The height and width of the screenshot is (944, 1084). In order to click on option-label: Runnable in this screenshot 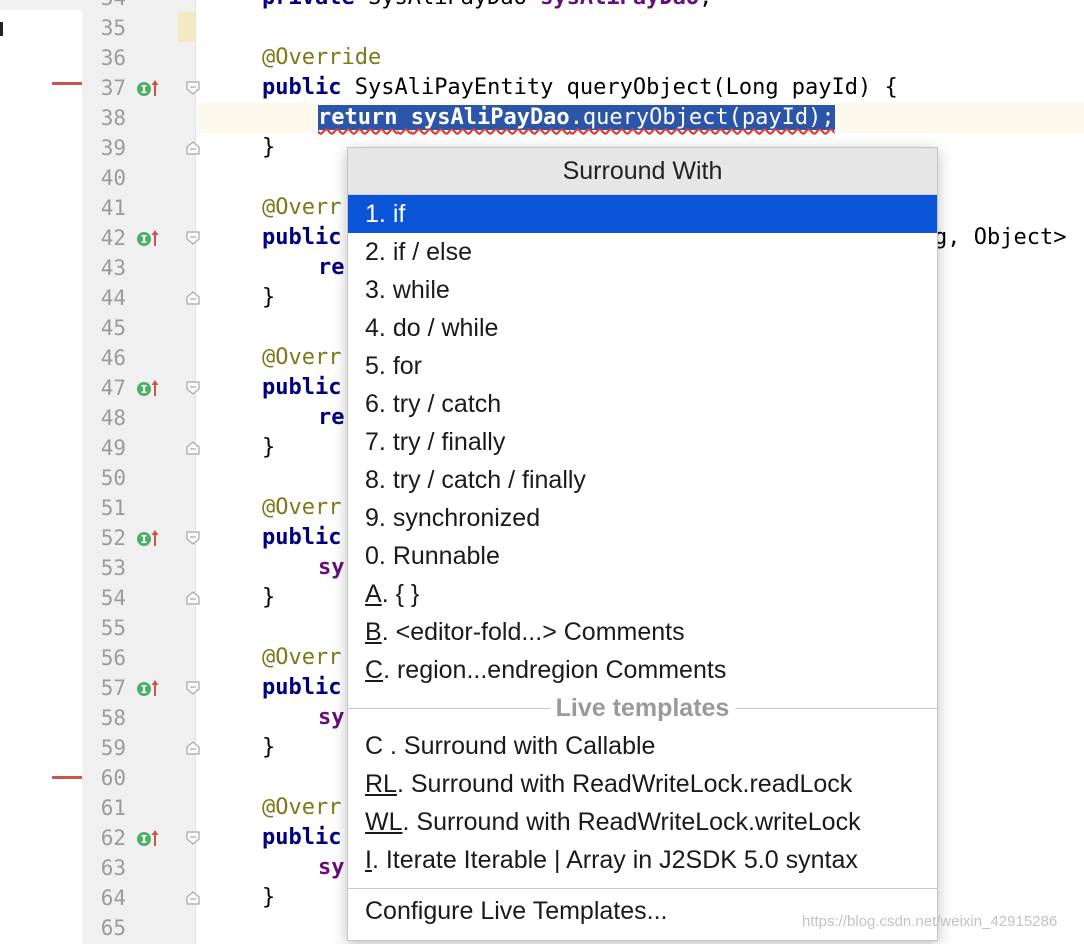, I will do `click(446, 556)`.